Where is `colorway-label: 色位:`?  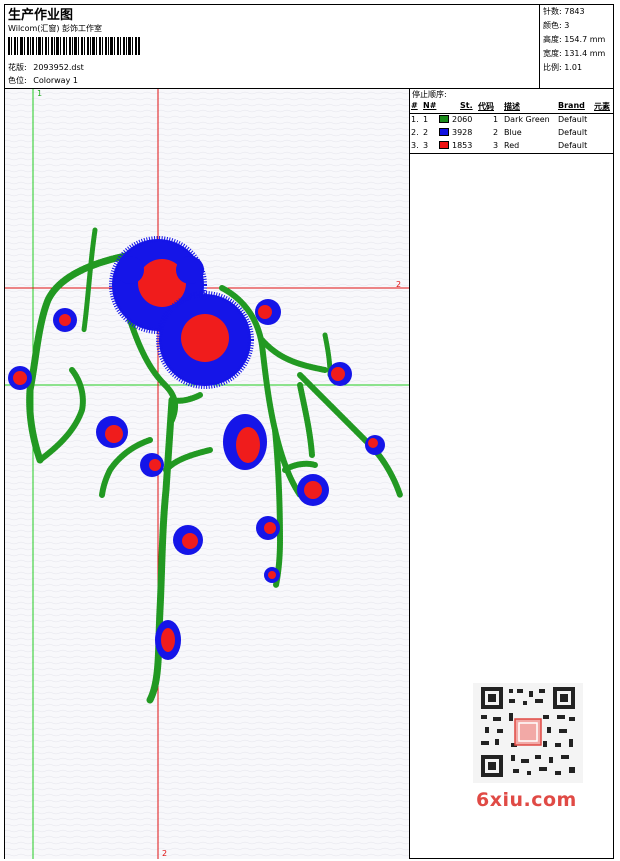
colorway-label: 色位: is located at coordinates (17, 80).